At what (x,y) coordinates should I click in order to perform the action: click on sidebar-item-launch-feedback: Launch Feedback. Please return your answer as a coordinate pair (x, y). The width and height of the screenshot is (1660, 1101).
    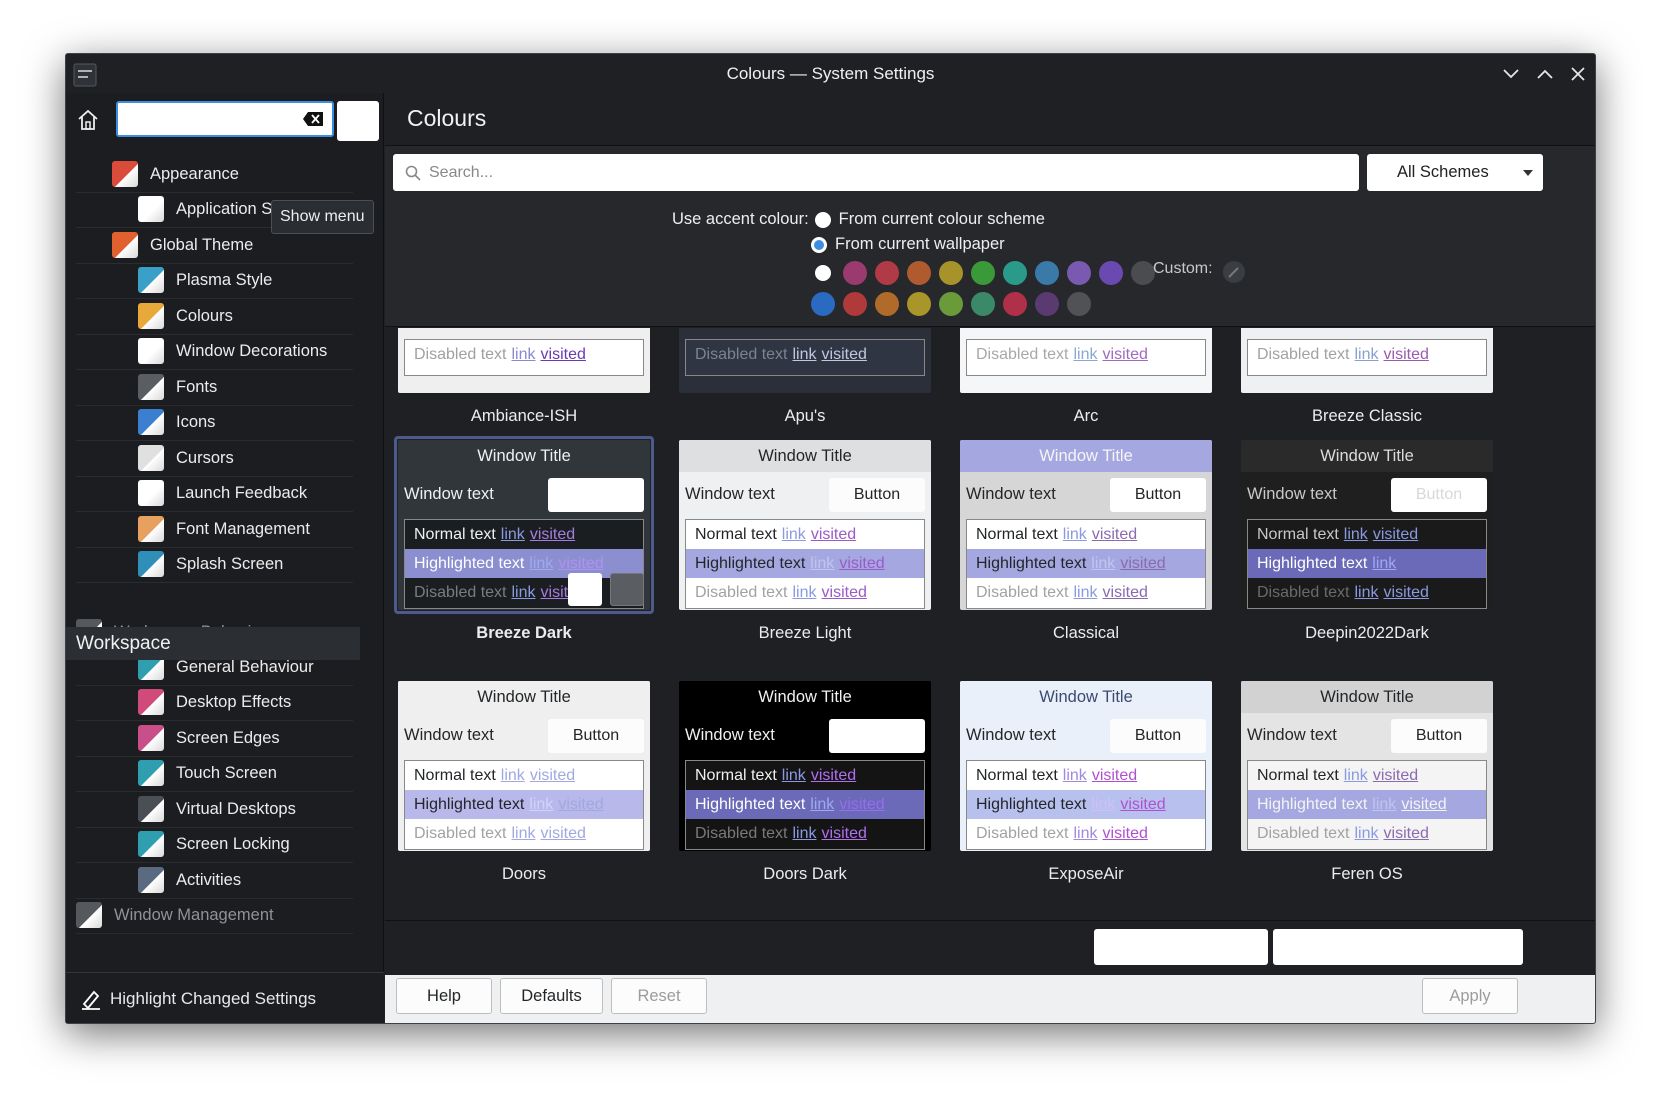
    Looking at the image, I should click on (214, 493).